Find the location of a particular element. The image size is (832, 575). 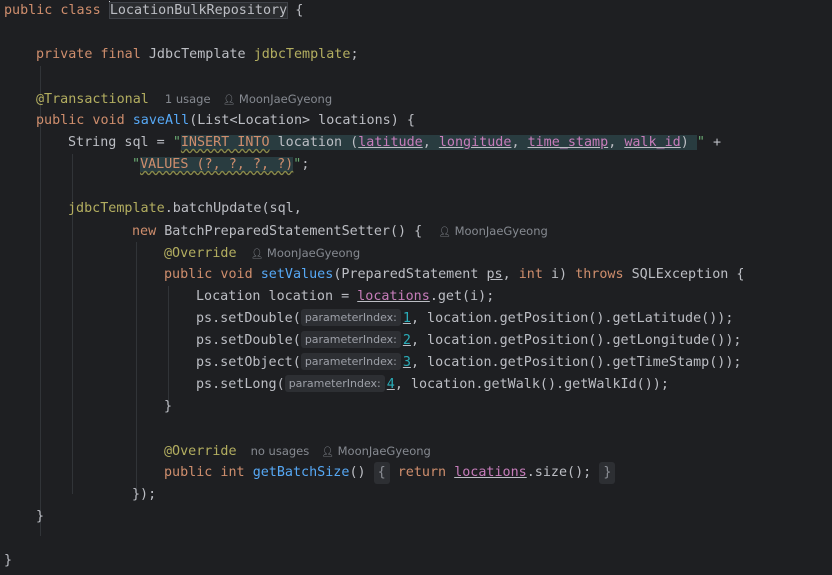

code-line-24: } is located at coordinates (416, 517).